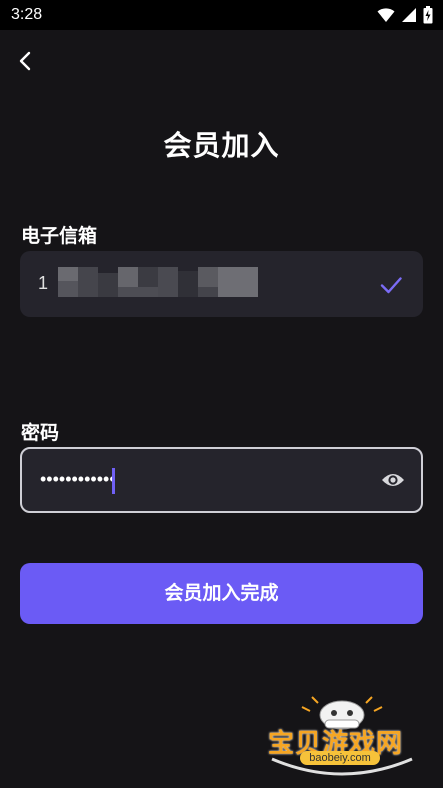 The height and width of the screenshot is (788, 443). I want to click on password-value: ••••••••••••, so click(78, 479).